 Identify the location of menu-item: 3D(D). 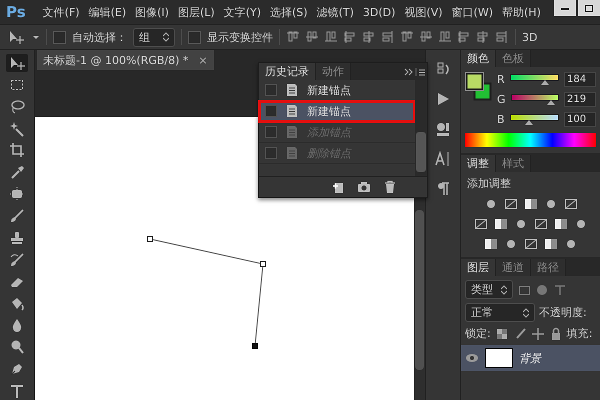
(379, 12).